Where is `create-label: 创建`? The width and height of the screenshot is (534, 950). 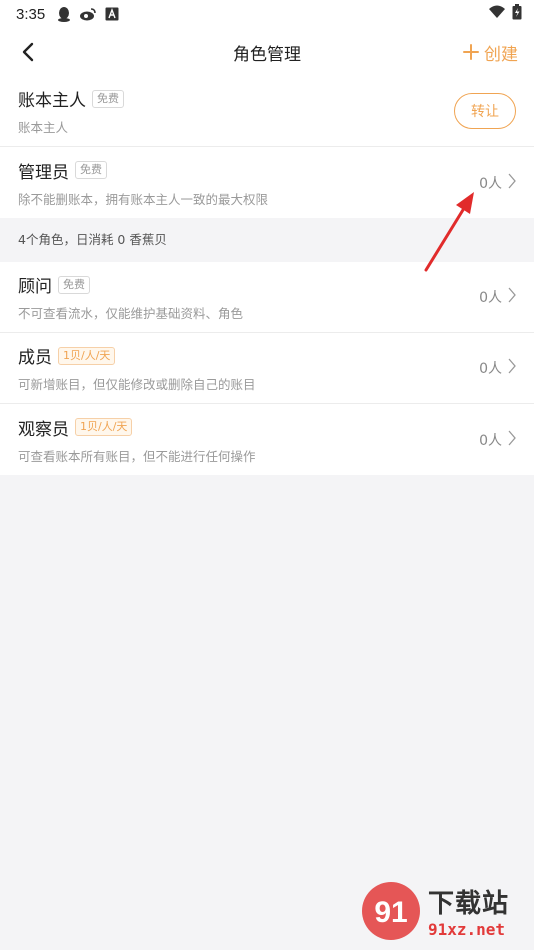 create-label: 创建 is located at coordinates (501, 54).